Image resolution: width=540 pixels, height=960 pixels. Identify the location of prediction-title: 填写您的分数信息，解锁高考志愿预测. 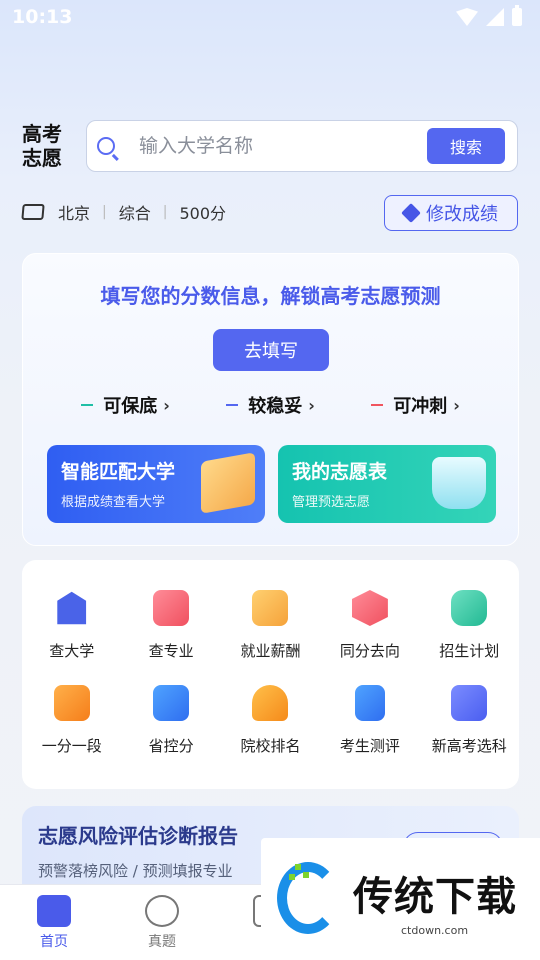
(270, 296).